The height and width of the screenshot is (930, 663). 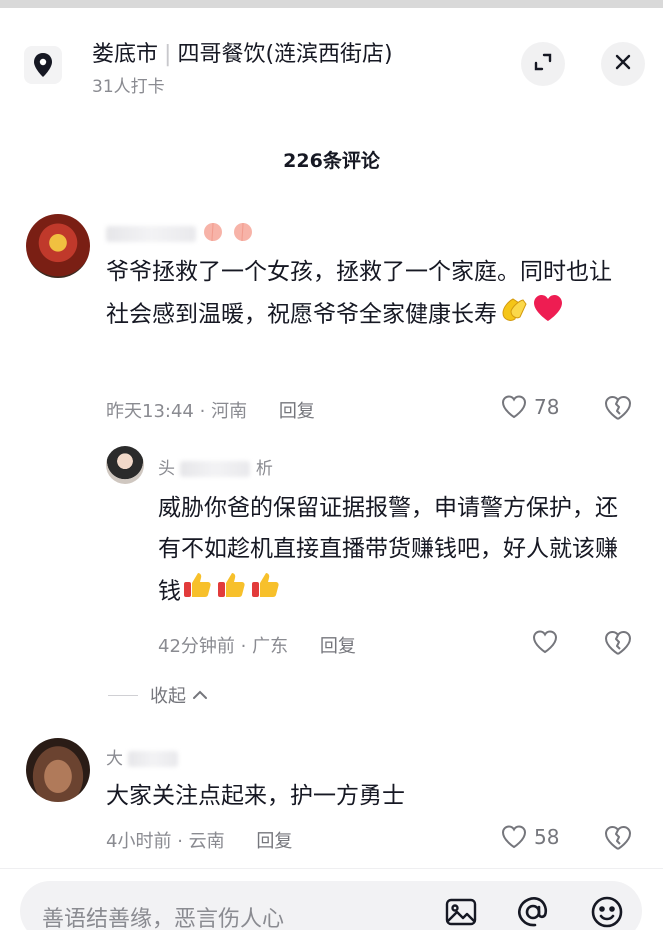 What do you see at coordinates (547, 407) in the screenshot?
I see `like-count: 78` at bounding box center [547, 407].